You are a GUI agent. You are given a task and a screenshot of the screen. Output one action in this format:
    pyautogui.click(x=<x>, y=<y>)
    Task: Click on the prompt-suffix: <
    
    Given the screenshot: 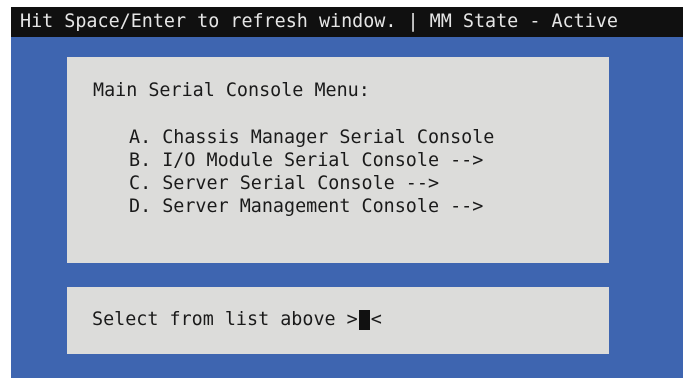 What is the action you would take?
    pyautogui.click(x=376, y=319)
    